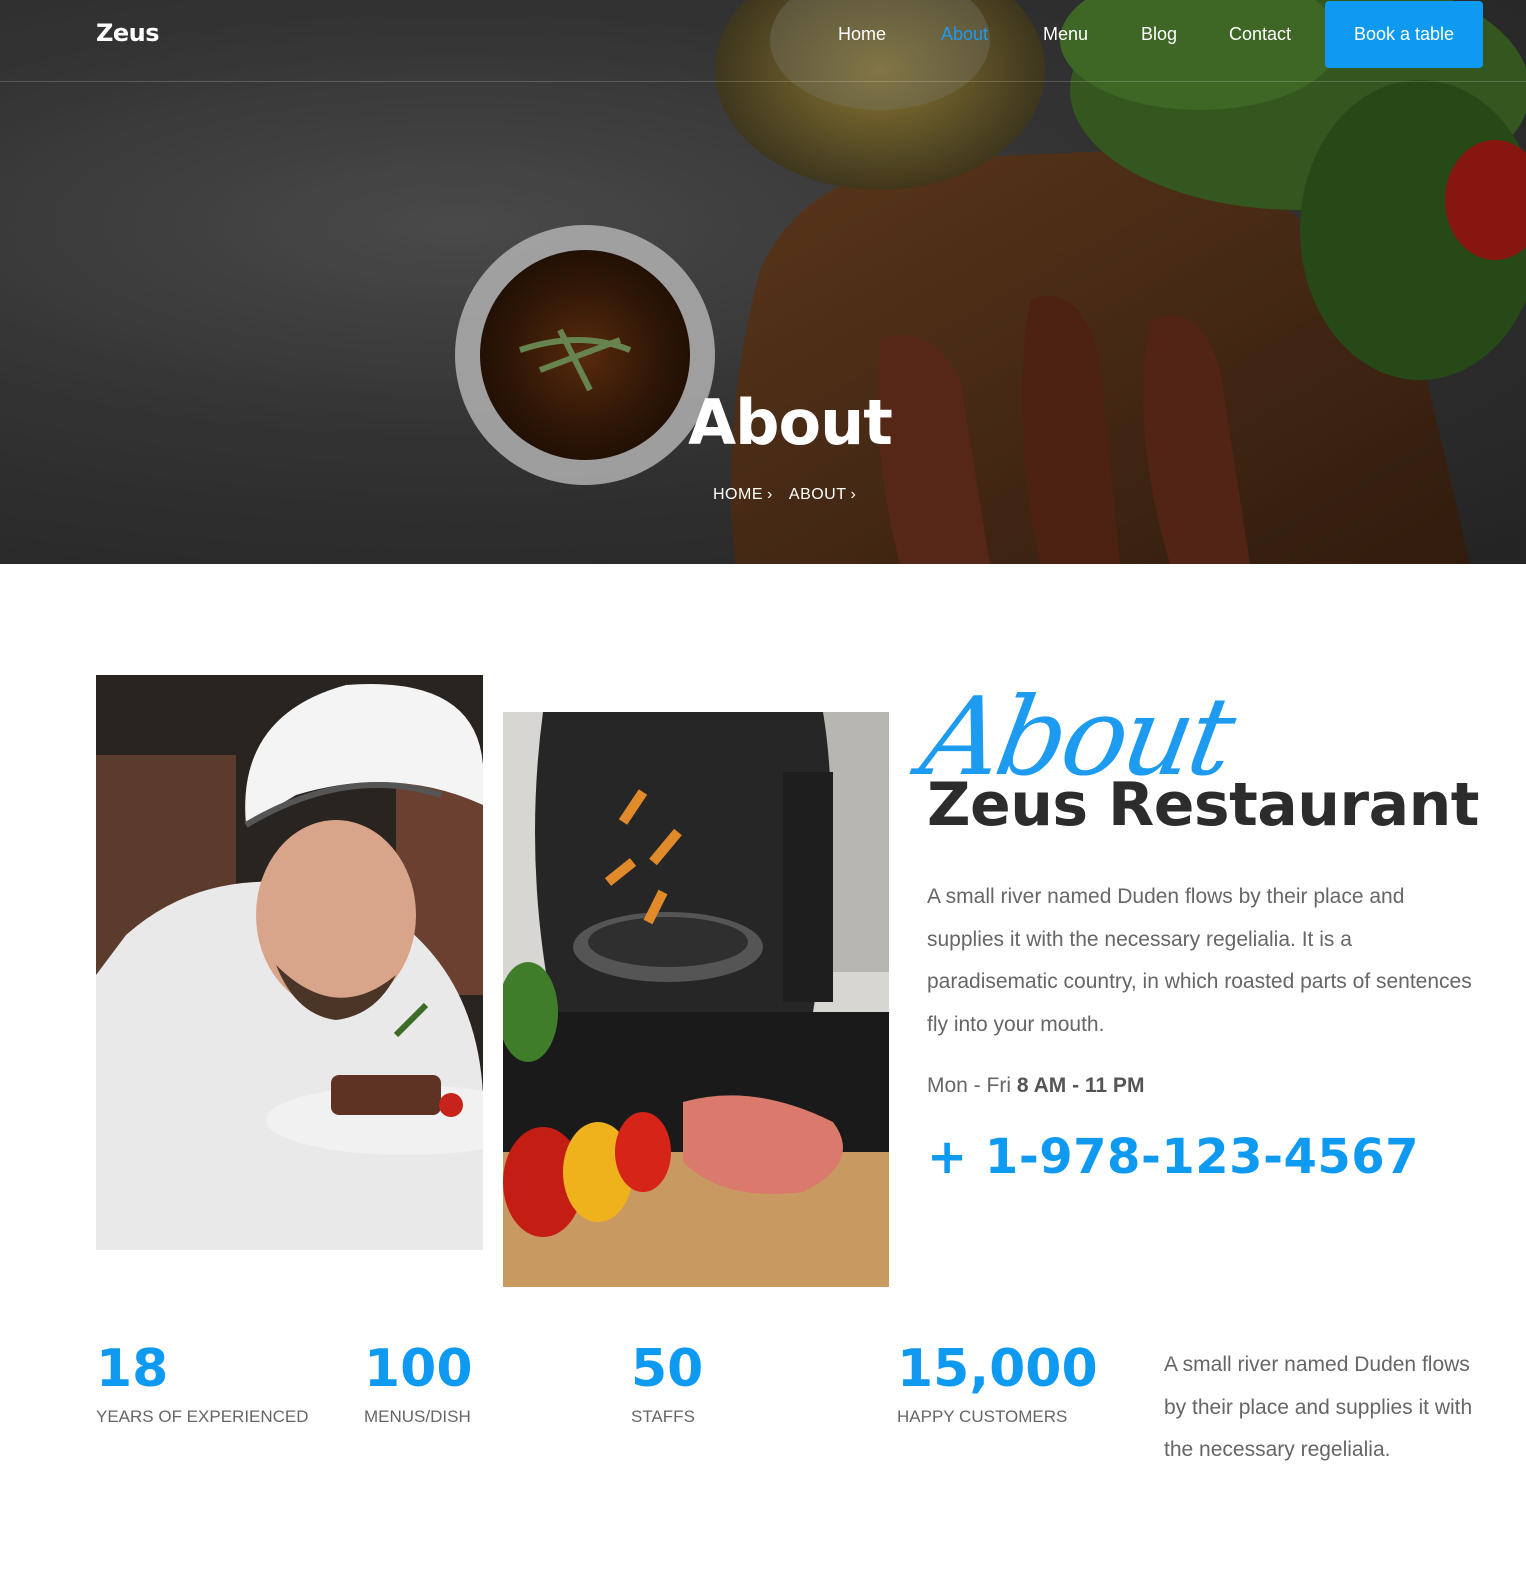 The height and width of the screenshot is (1595, 1526). I want to click on breadcrumb-home-label: HOME, so click(738, 494).